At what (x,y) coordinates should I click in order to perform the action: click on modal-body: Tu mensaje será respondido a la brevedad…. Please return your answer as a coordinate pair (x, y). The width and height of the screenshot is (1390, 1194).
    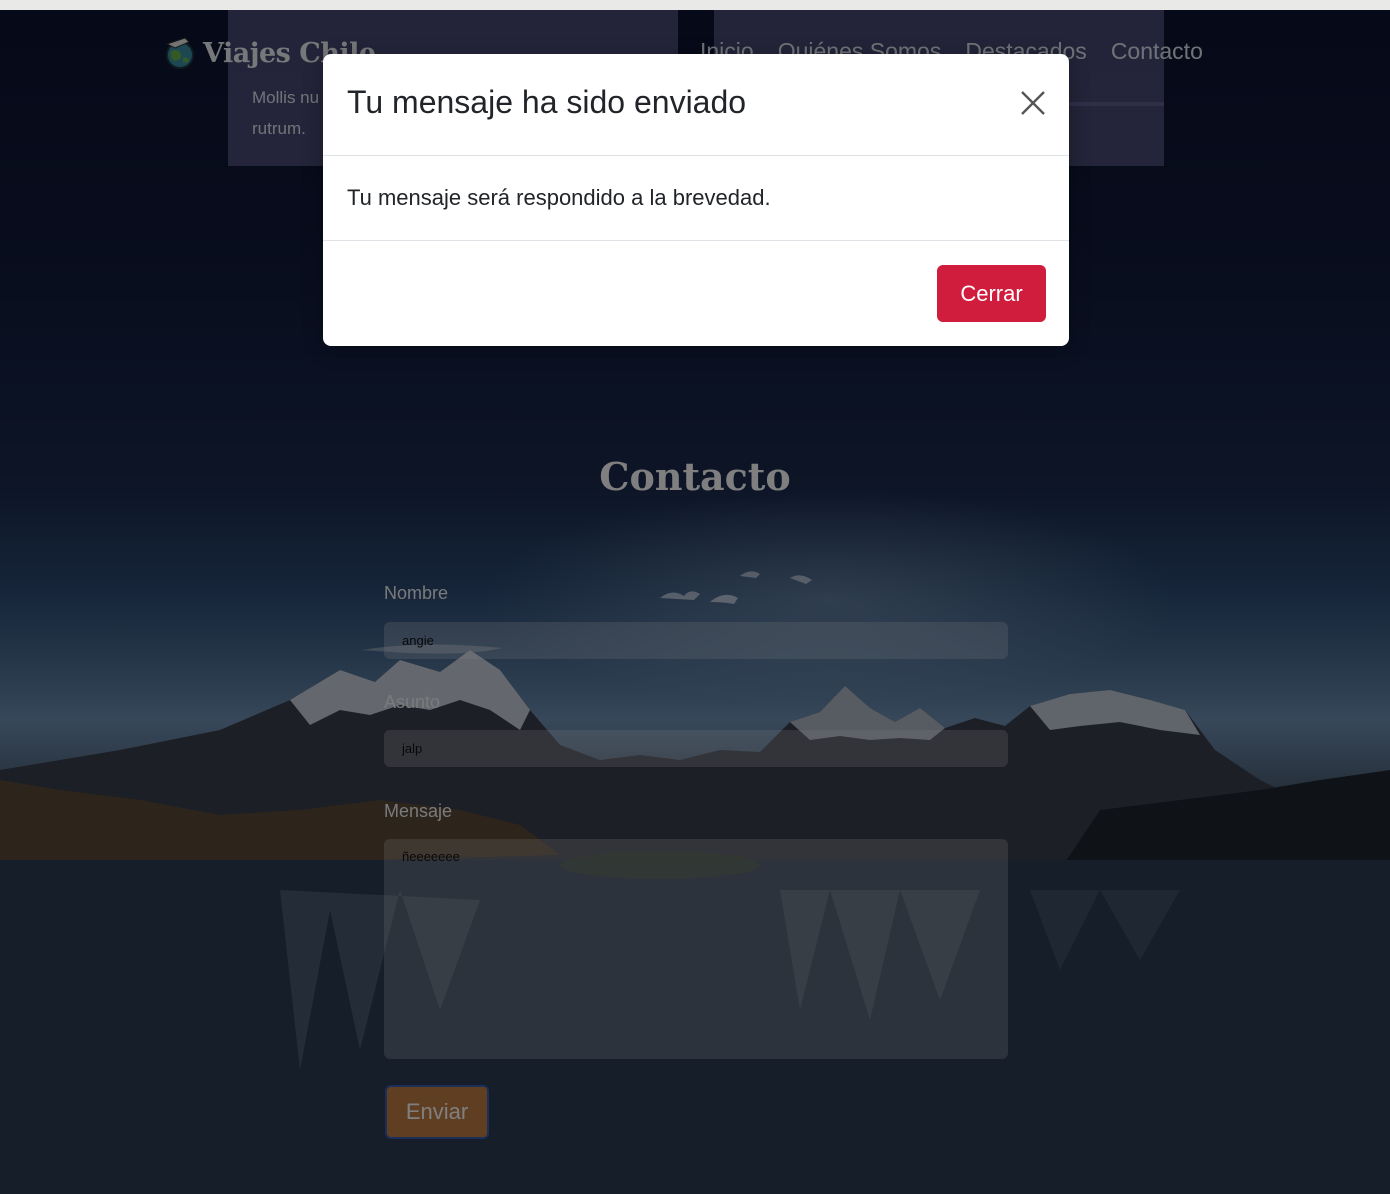
    Looking at the image, I should click on (696, 198).